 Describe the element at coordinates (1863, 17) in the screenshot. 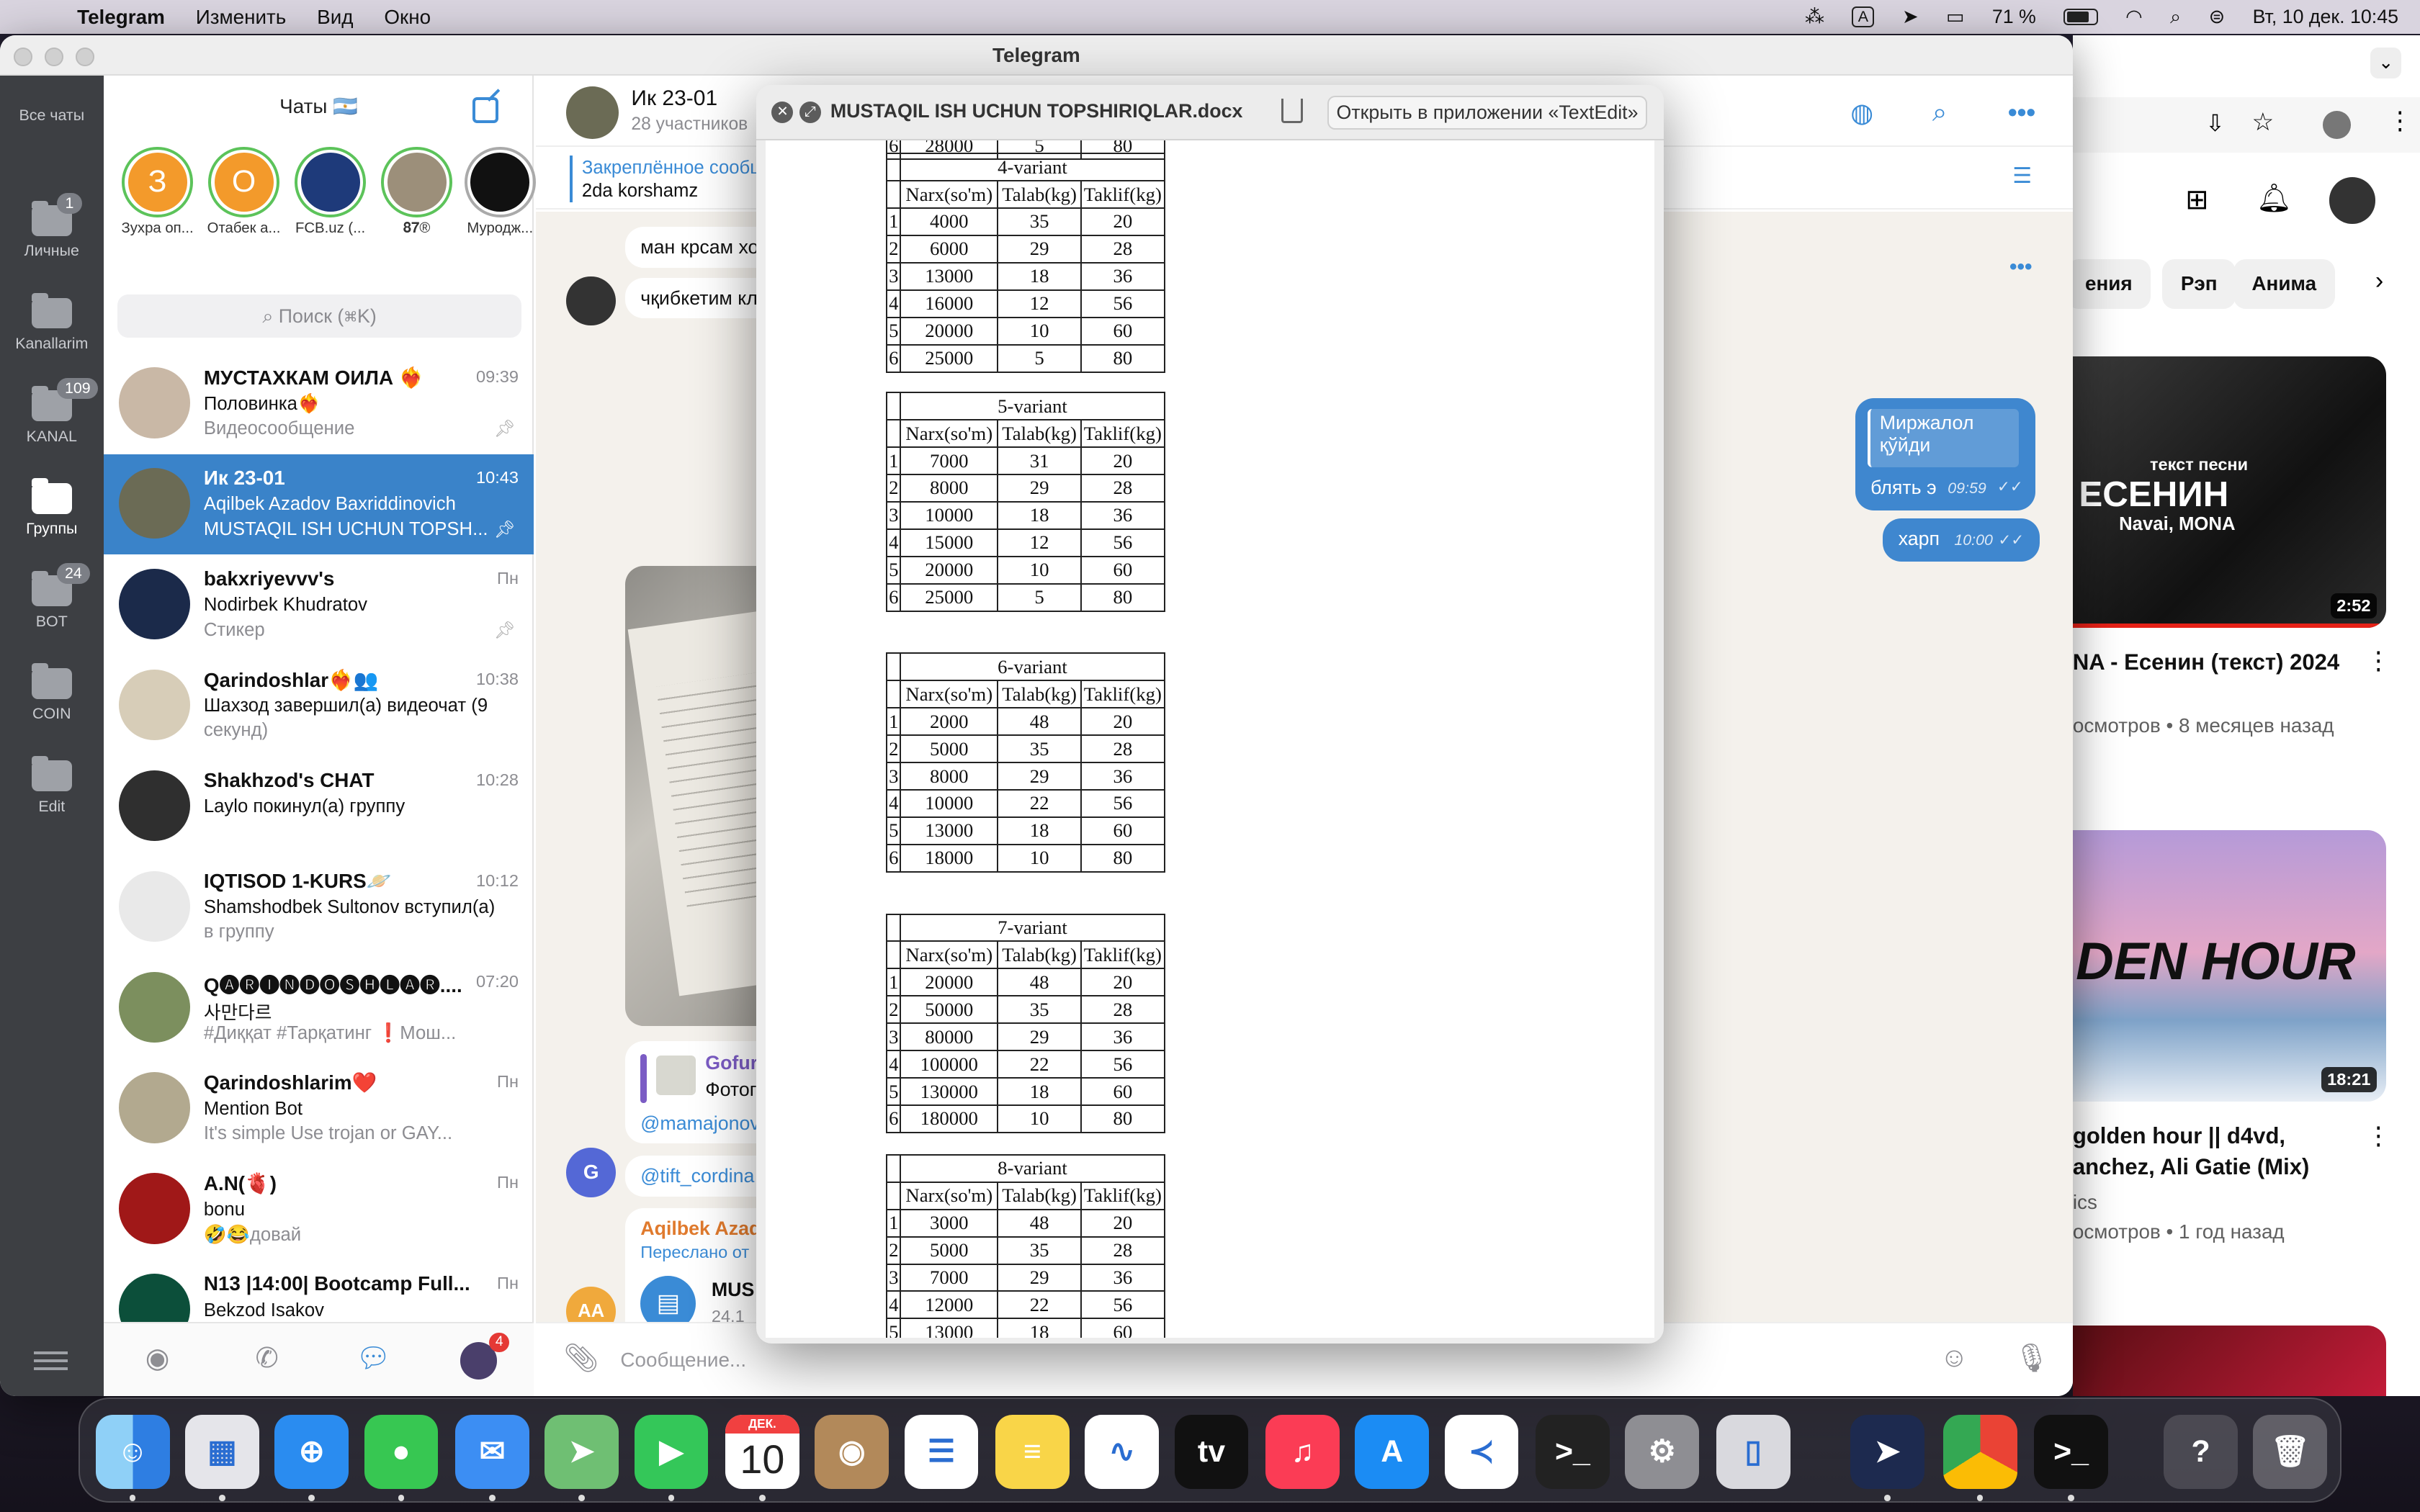

I see `input-source-icon: A` at that location.